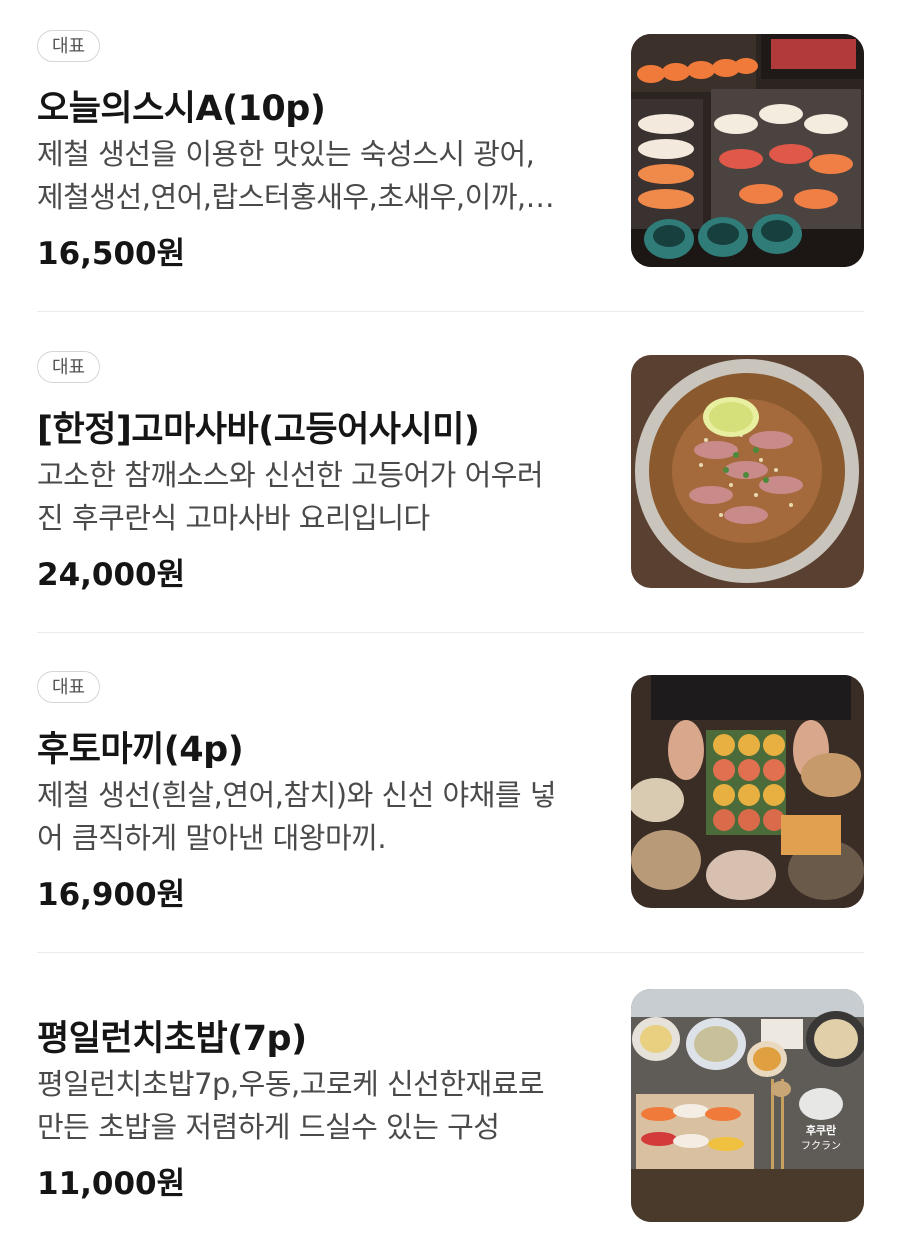 The image size is (900, 1257). What do you see at coordinates (111, 895) in the screenshot?
I see `menu-item-price: 16,900원` at bounding box center [111, 895].